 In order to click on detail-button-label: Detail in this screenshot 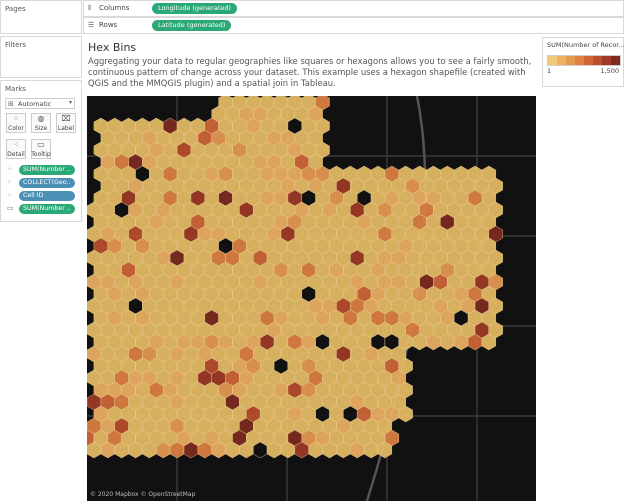, I will do `click(16, 154)`.